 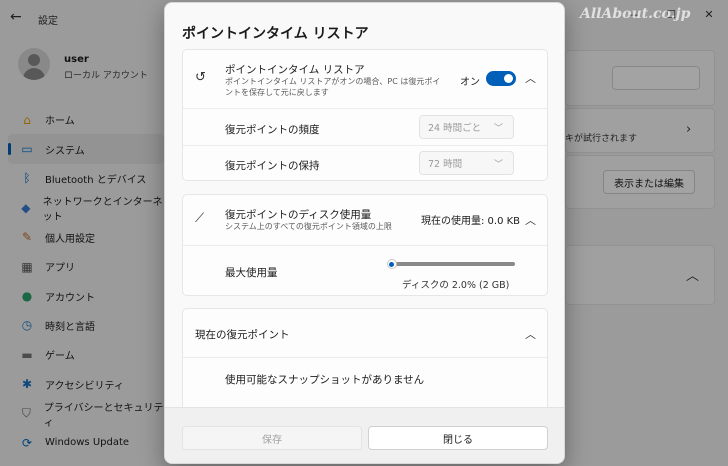 What do you see at coordinates (456, 285) in the screenshot?
I see `slider-caption: ディスクの 2.0% (2 GB)` at bounding box center [456, 285].